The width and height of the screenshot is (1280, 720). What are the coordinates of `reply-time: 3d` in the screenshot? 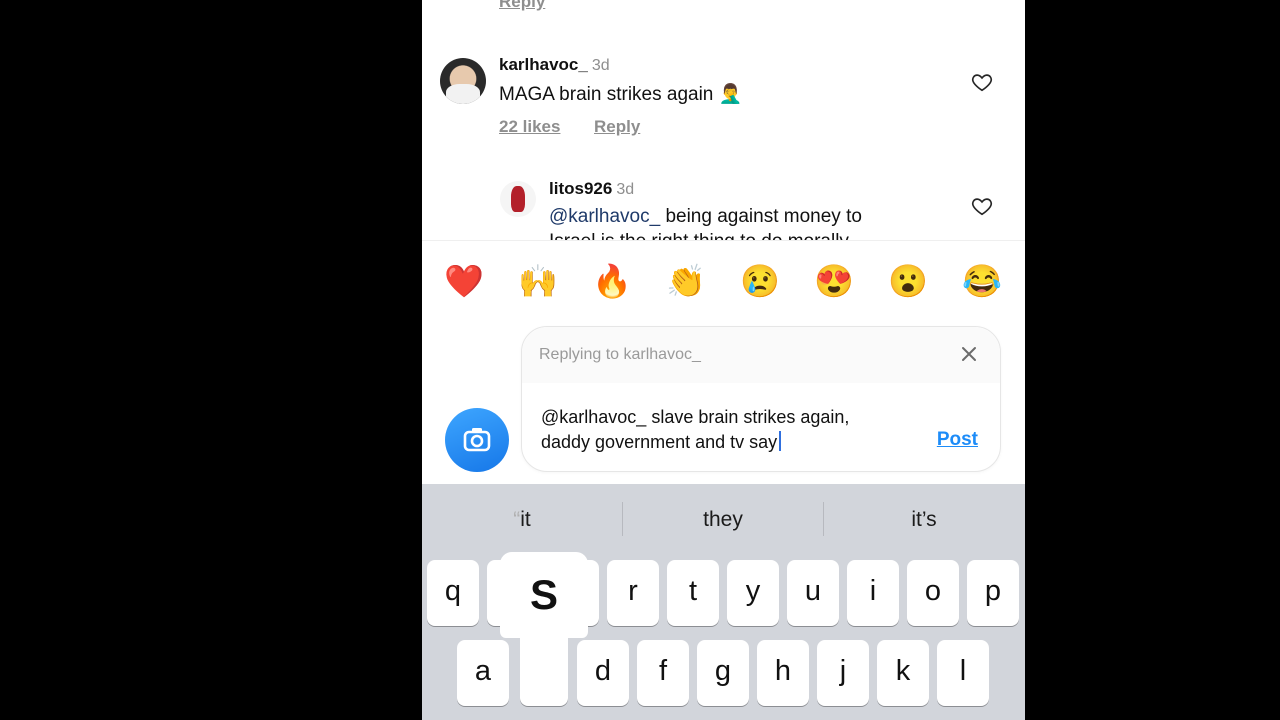 It's located at (625, 189).